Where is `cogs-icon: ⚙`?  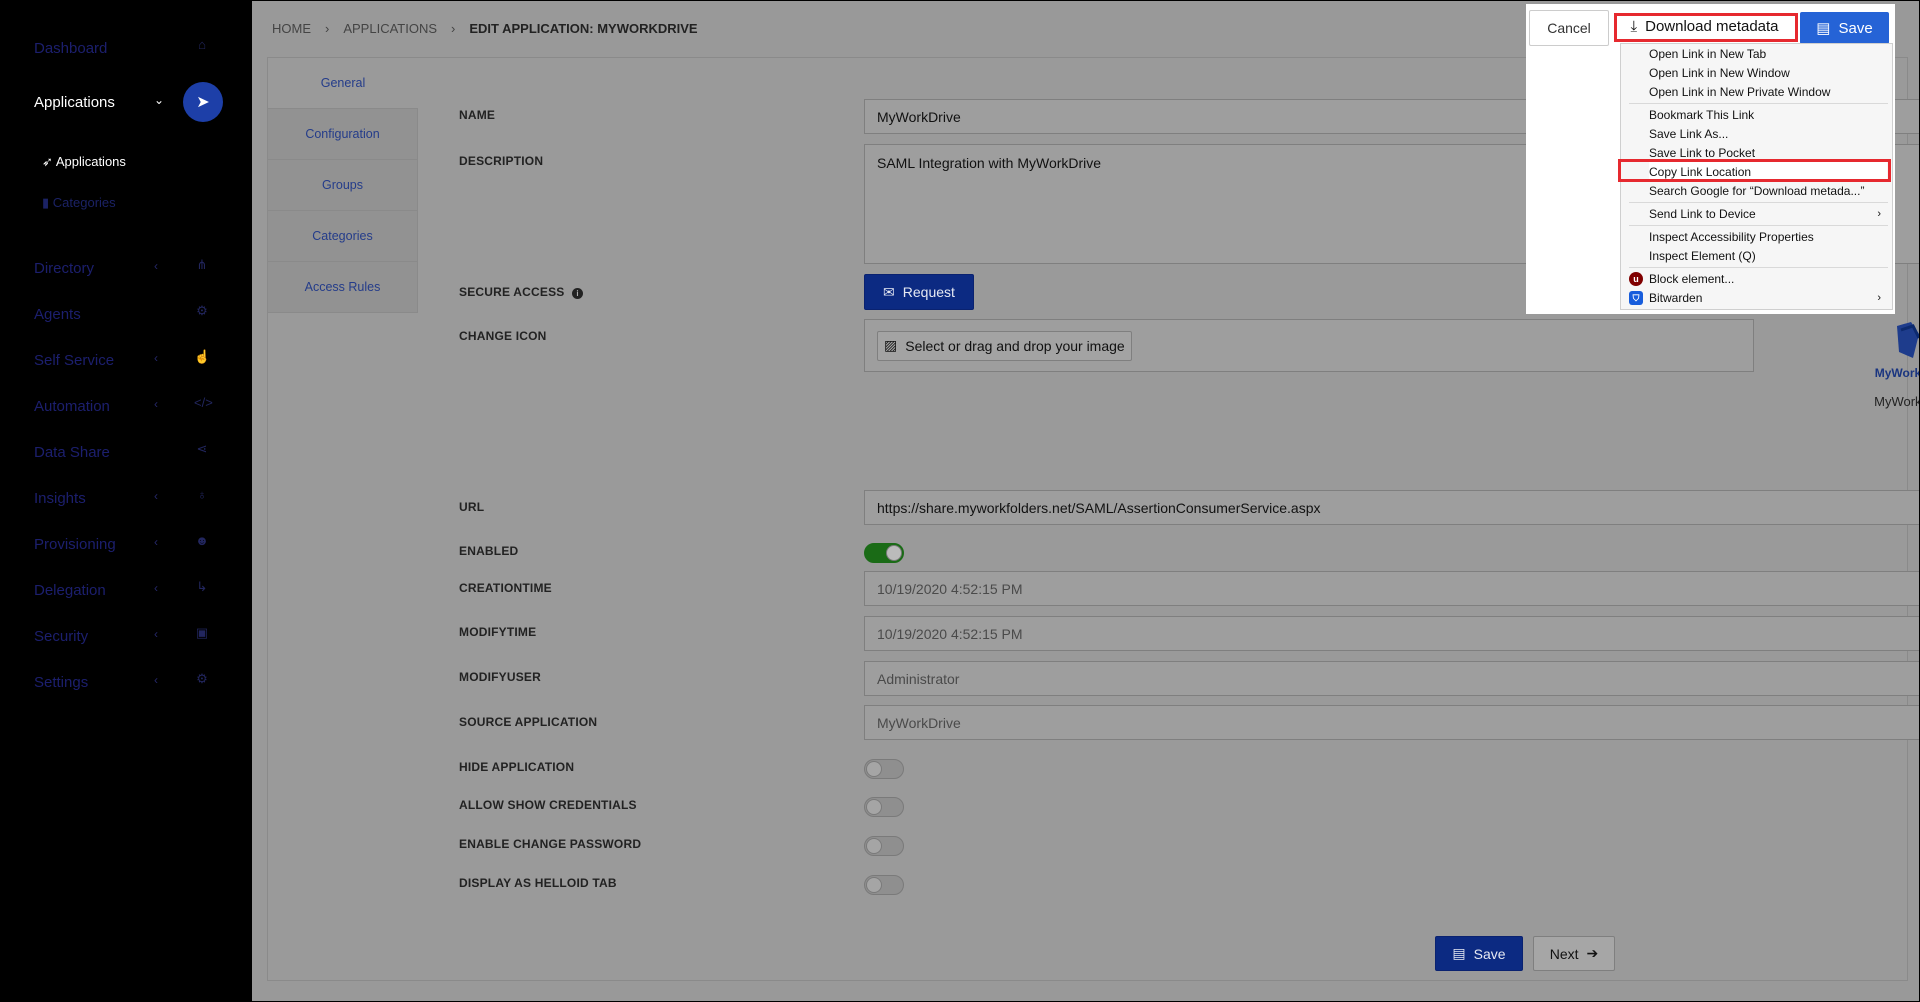
cogs-icon: ⚙ is located at coordinates (202, 310).